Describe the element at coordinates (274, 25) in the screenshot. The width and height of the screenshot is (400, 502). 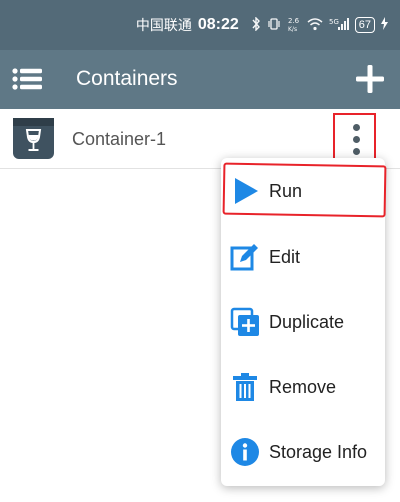
I see `vibrate-icon` at that location.